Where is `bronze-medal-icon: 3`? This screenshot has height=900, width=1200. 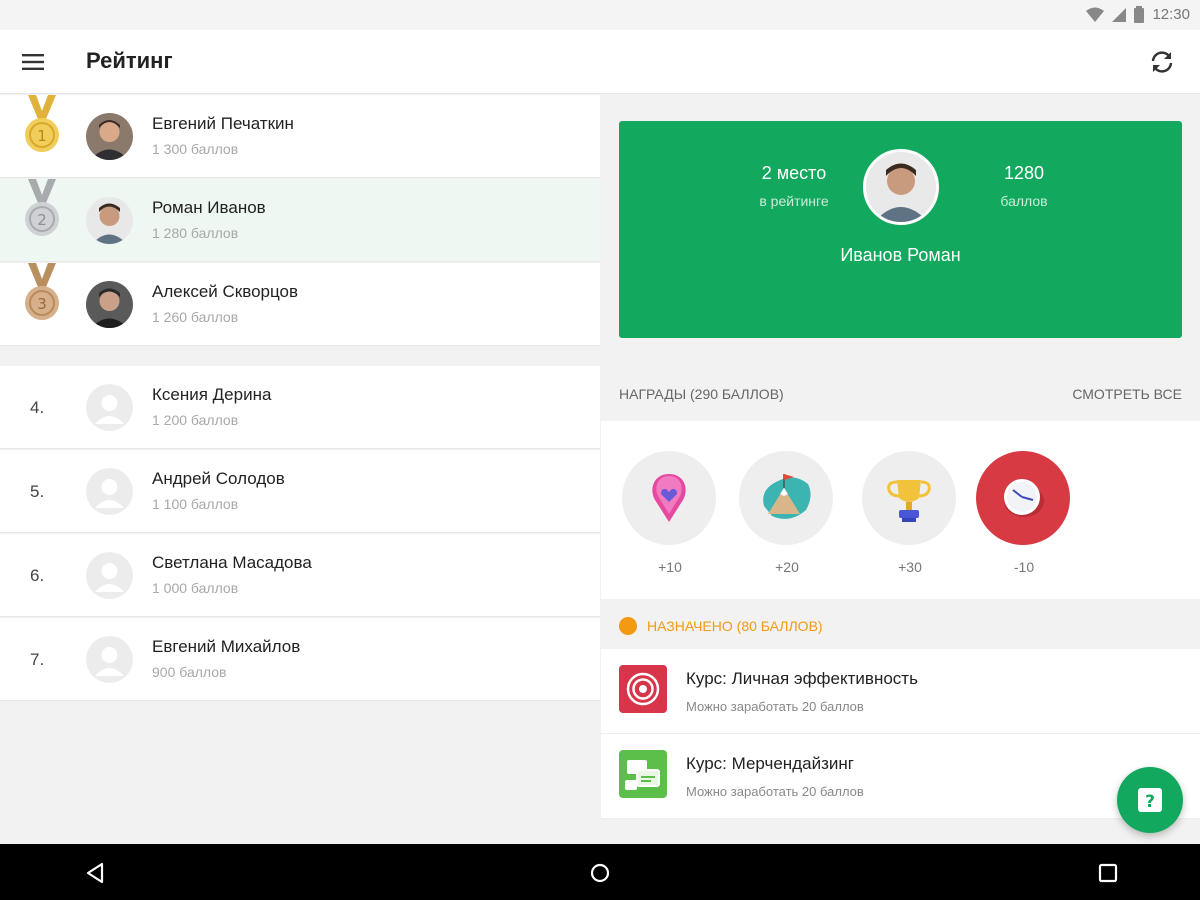
bronze-medal-icon: 3 is located at coordinates (42, 291).